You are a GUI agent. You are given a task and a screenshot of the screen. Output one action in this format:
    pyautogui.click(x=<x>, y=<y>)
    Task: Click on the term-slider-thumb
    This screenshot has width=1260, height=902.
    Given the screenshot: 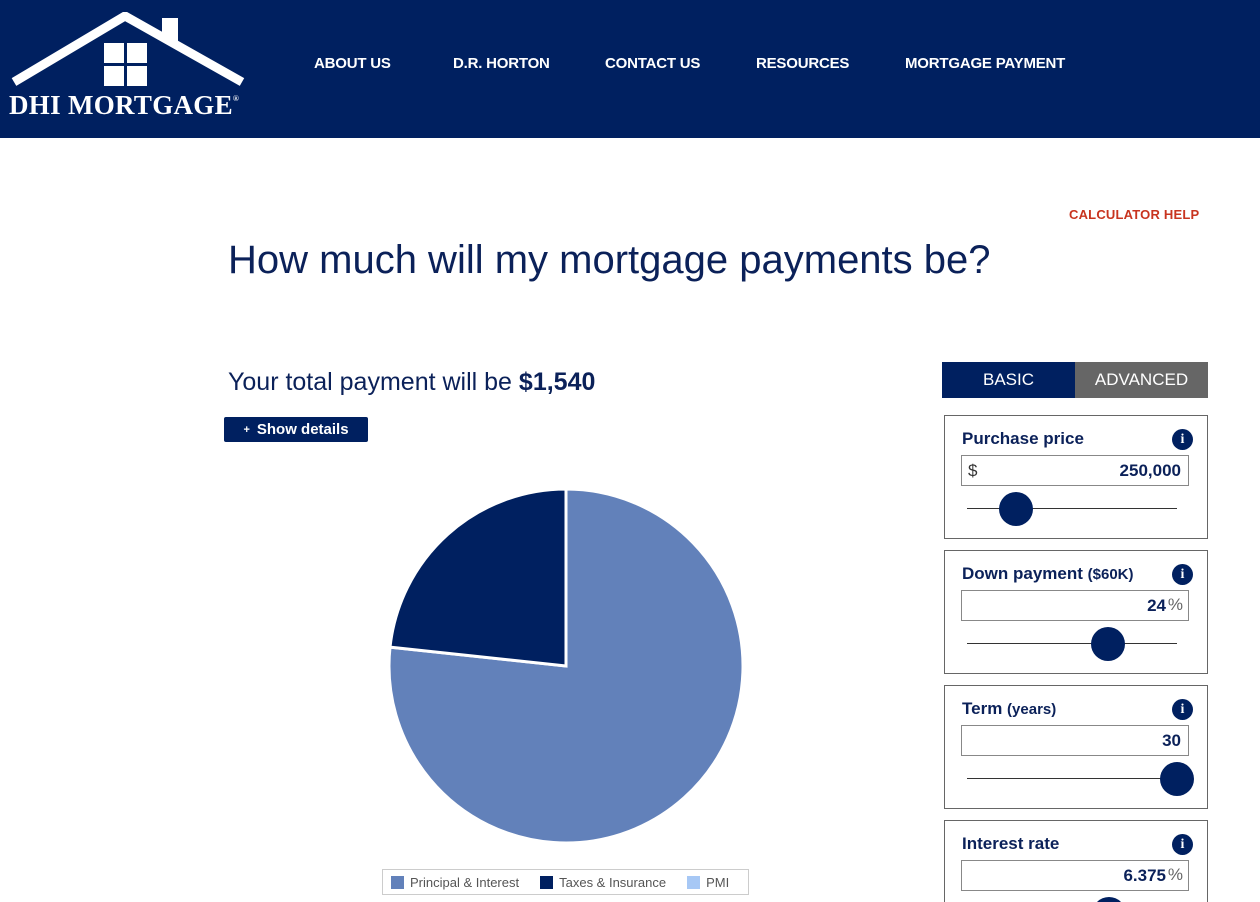 What is the action you would take?
    pyautogui.click(x=1177, y=779)
    